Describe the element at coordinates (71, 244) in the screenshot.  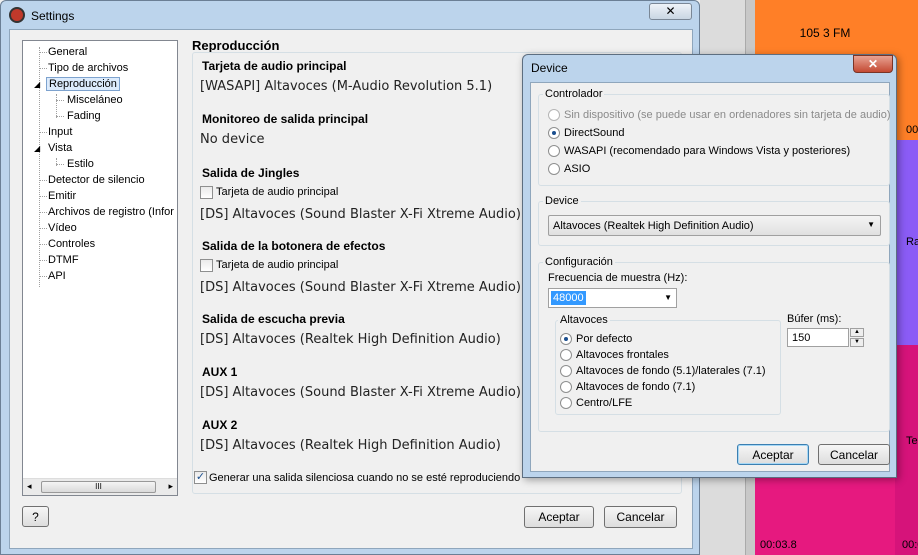
I see `tree-item-controls: Controles` at that location.